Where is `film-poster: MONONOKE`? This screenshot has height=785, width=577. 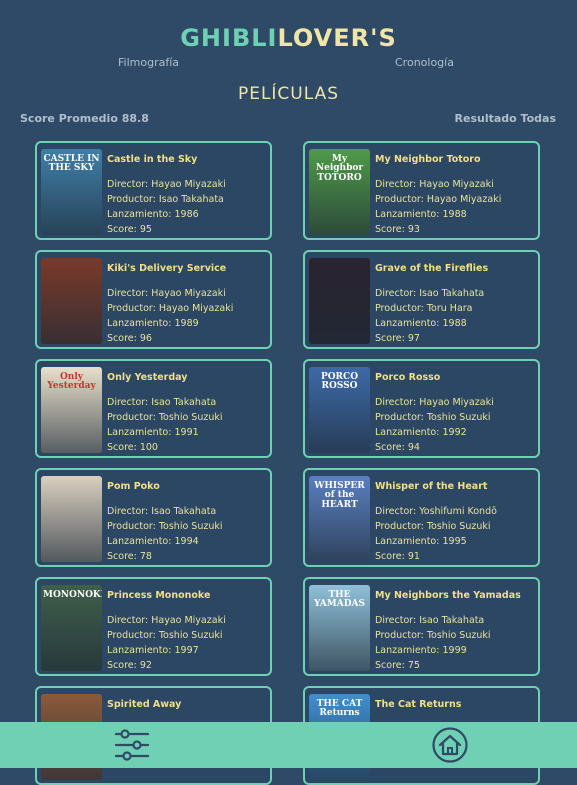 film-poster: MONONOKE is located at coordinates (71, 628).